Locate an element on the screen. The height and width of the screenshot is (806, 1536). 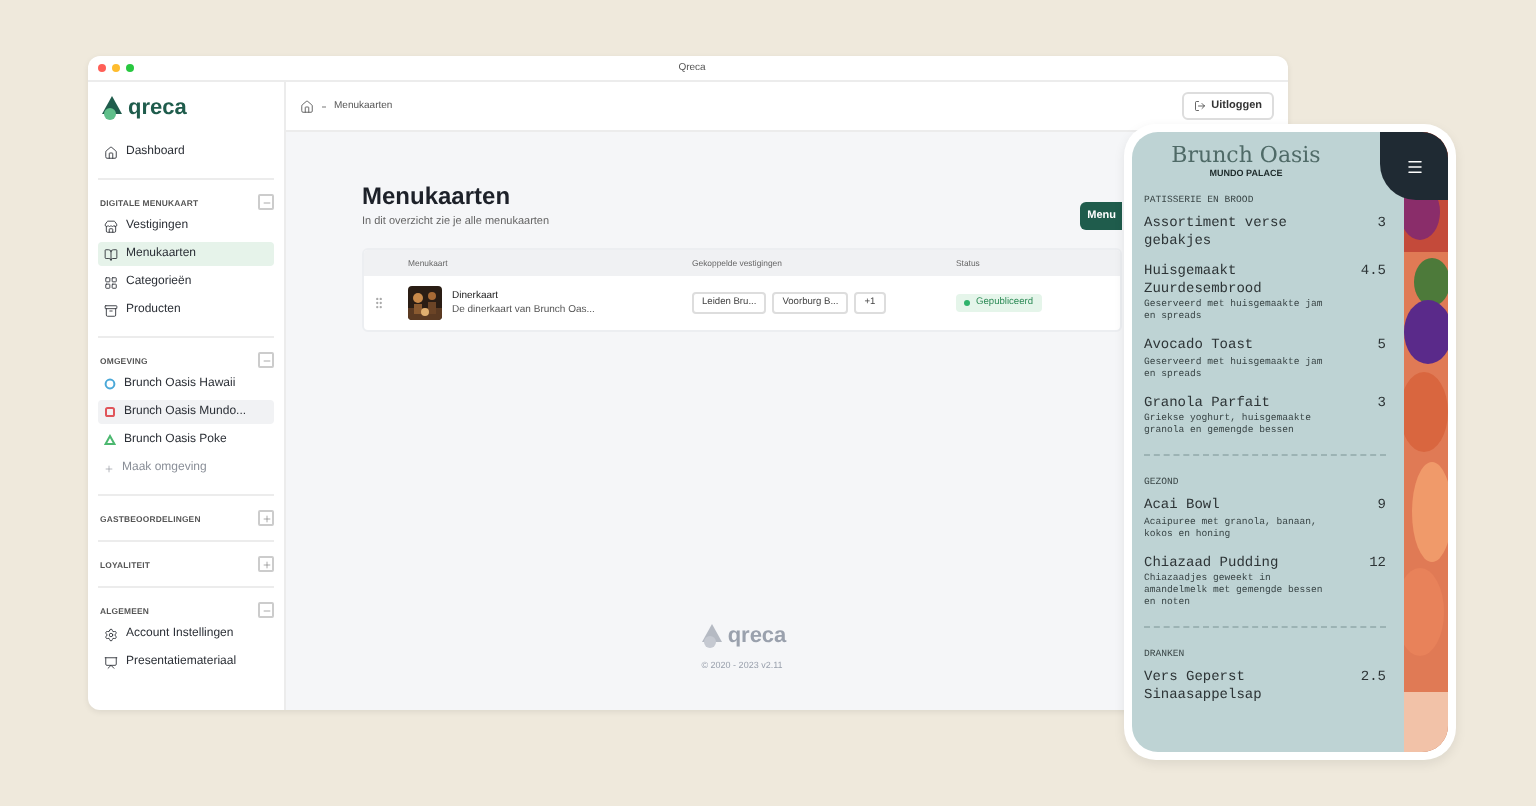
maximize-dot is located at coordinates (130, 68).